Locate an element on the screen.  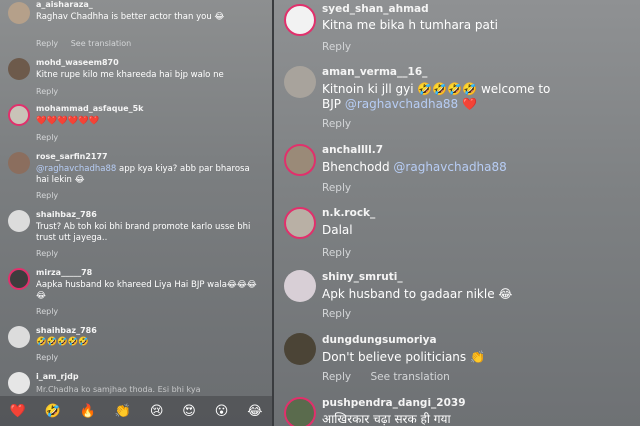
comment-username: mirza_____78 is located at coordinates (64, 272).